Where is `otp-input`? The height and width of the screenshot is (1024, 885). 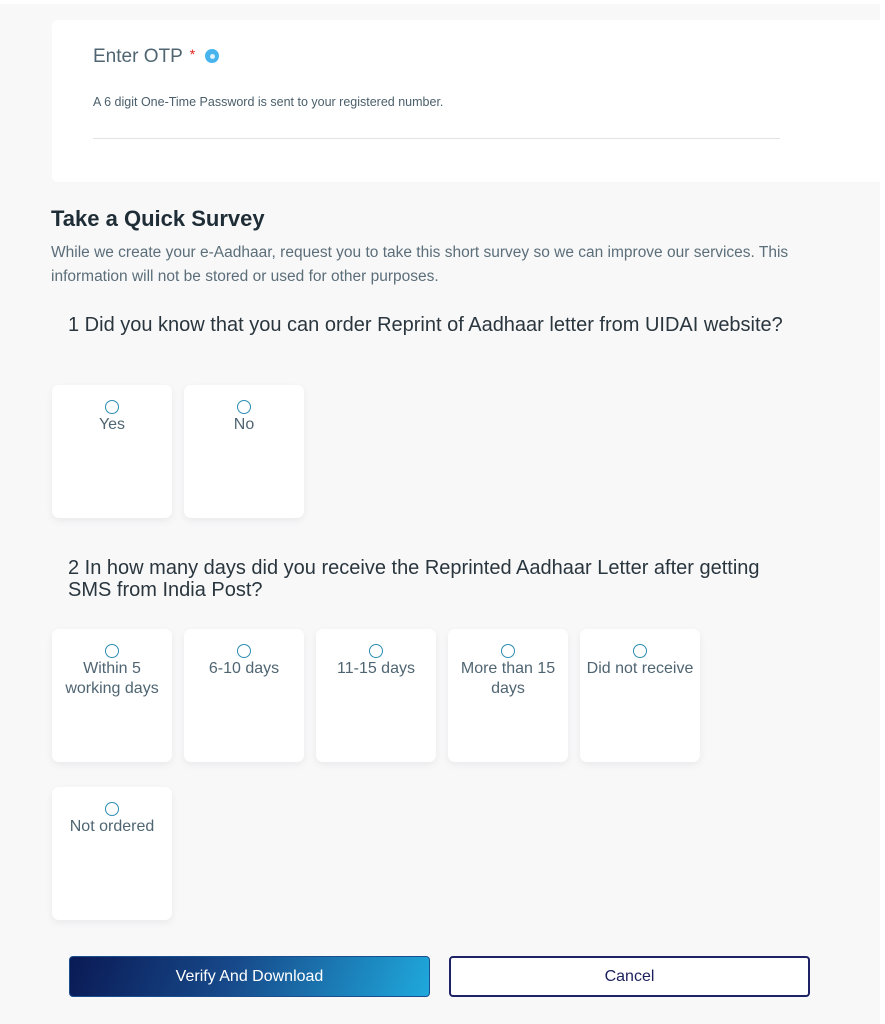
otp-input is located at coordinates (436, 127).